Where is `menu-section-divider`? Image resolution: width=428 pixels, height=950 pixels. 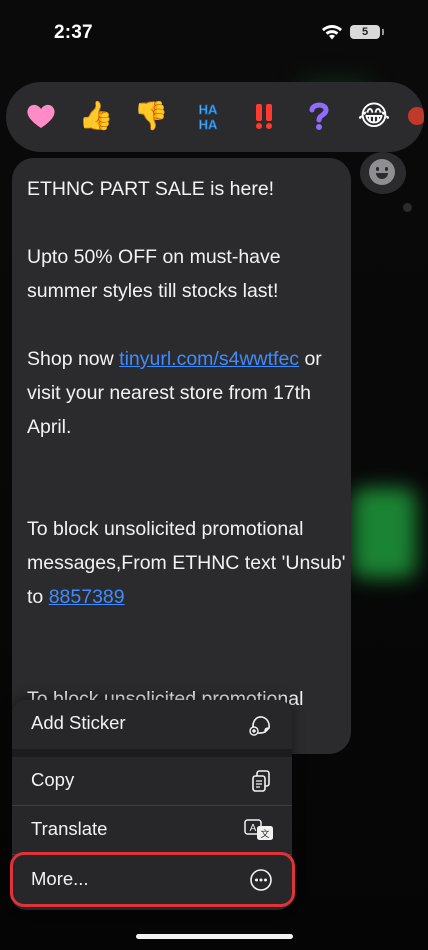 menu-section-divider is located at coordinates (152, 753).